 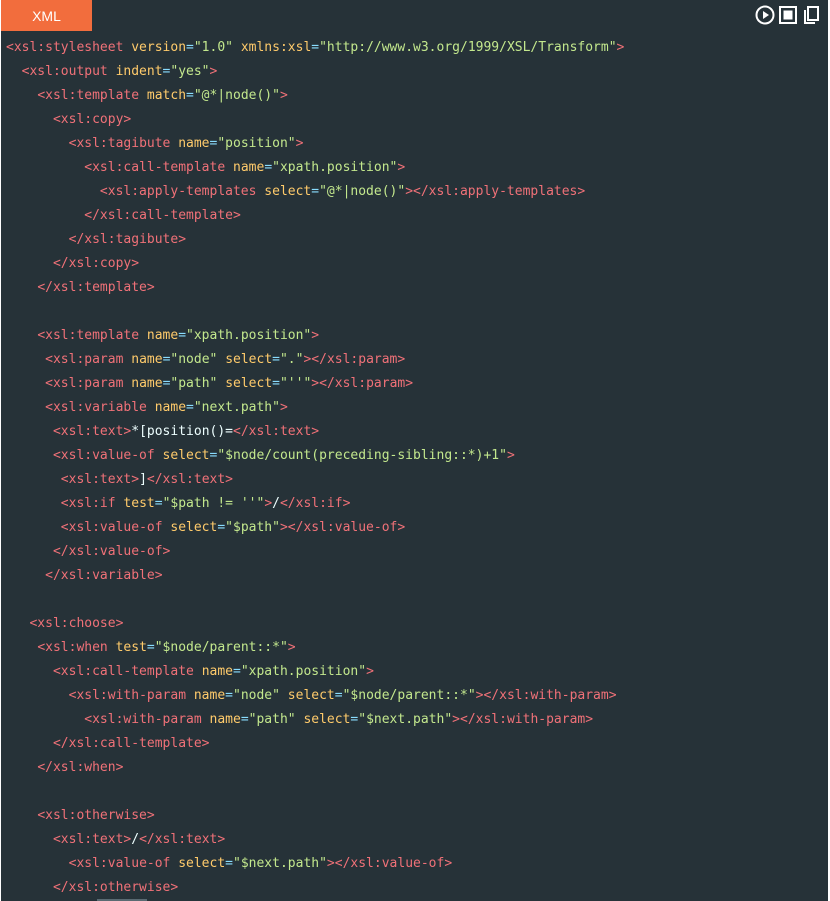 I want to click on token-tag: <xsl:with-param, so click(x=143, y=719).